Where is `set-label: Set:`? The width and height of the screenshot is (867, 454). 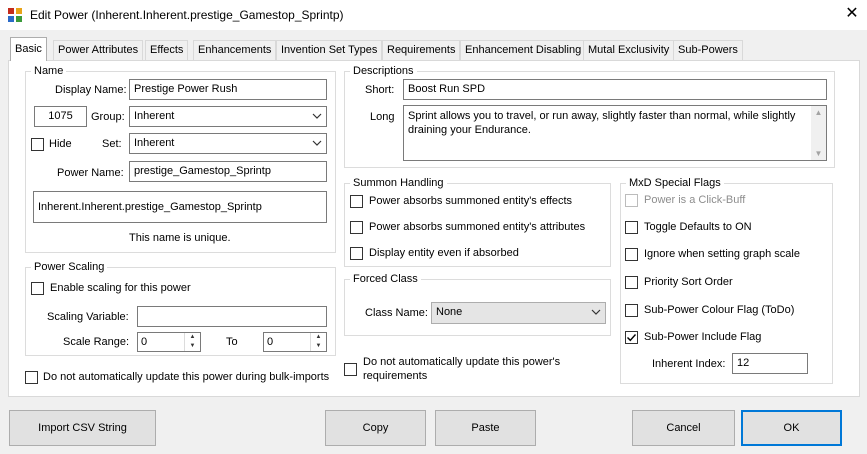
set-label: Set: is located at coordinates (112, 144).